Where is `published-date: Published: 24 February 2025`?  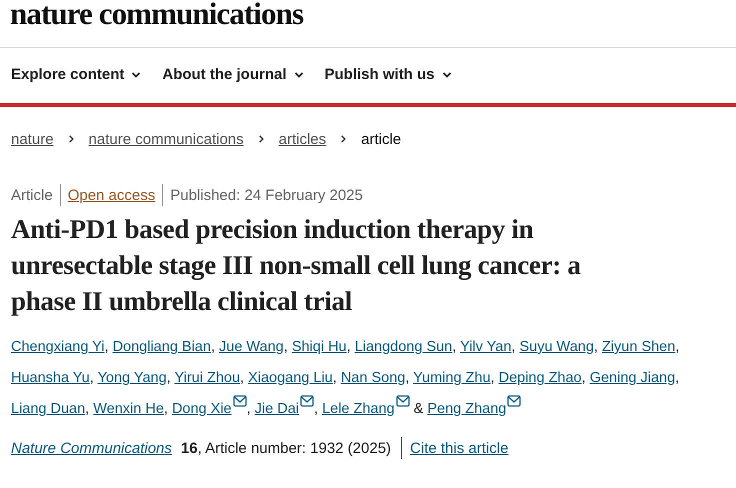
published-date: Published: 24 February 2025 is located at coordinates (266, 195).